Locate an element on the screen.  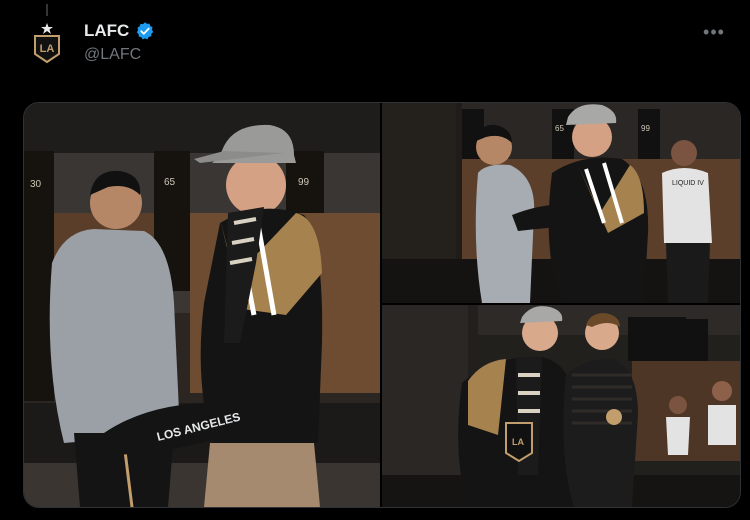
more-options-button: ••• is located at coordinates (714, 32).